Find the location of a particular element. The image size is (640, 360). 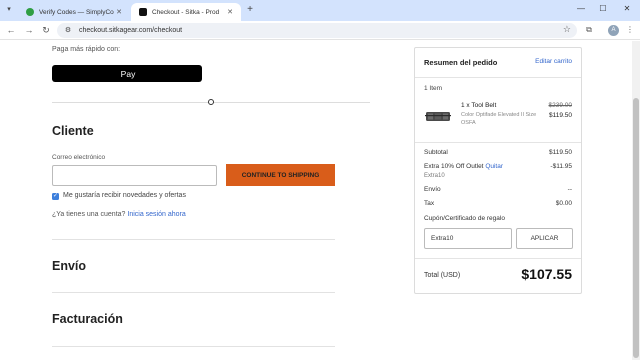

tab-sitka-checkout: Checkout - Sitka - Prod ✕ is located at coordinates (186, 12).